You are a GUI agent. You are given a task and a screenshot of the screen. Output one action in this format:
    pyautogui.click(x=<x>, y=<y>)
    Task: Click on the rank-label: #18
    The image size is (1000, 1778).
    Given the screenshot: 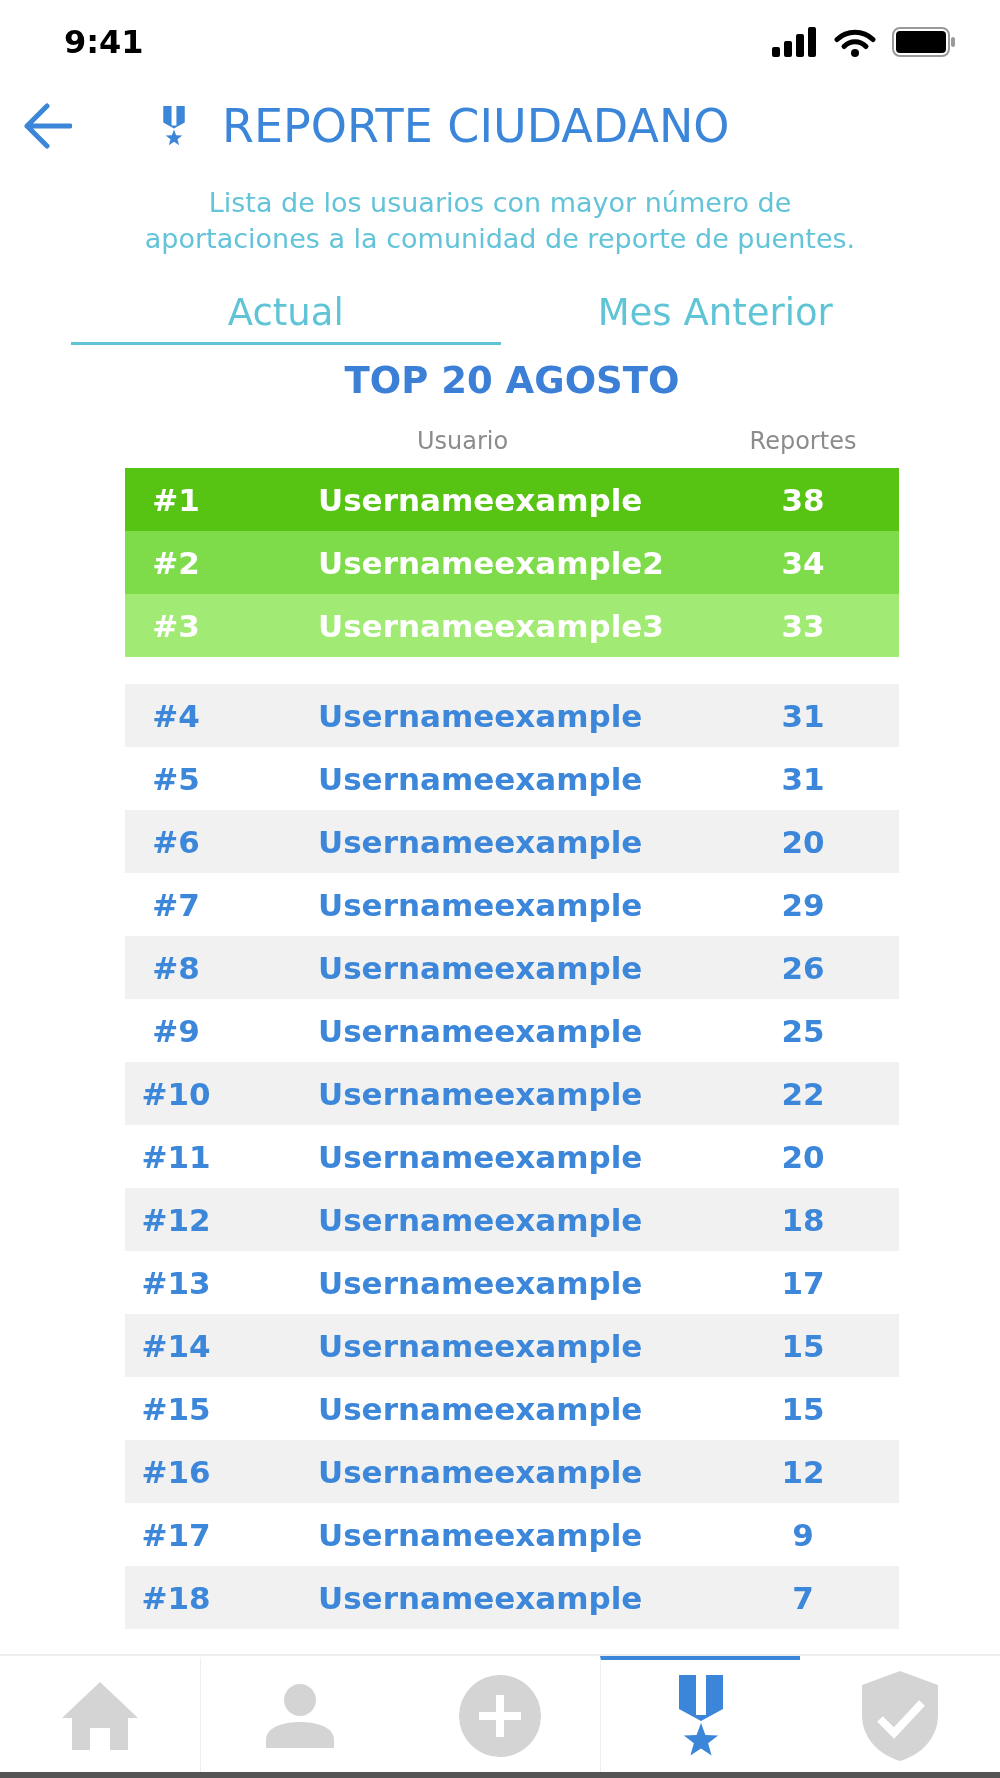 What is the action you would take?
    pyautogui.click(x=176, y=1597)
    